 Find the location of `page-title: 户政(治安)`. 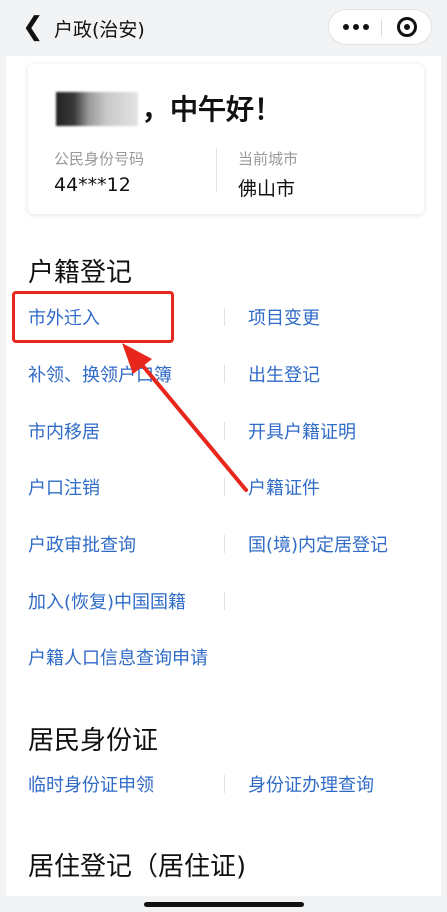

page-title: 户政(治安) is located at coordinates (99, 30).